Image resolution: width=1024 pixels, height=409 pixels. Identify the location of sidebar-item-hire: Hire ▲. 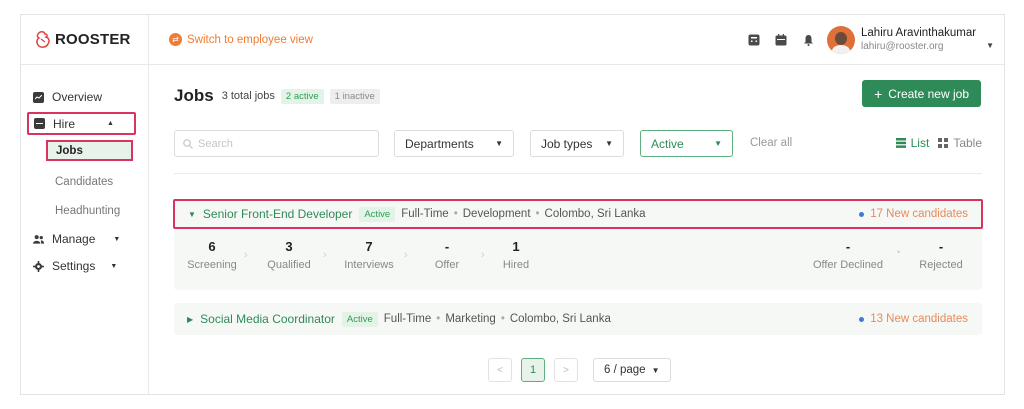
(81, 123).